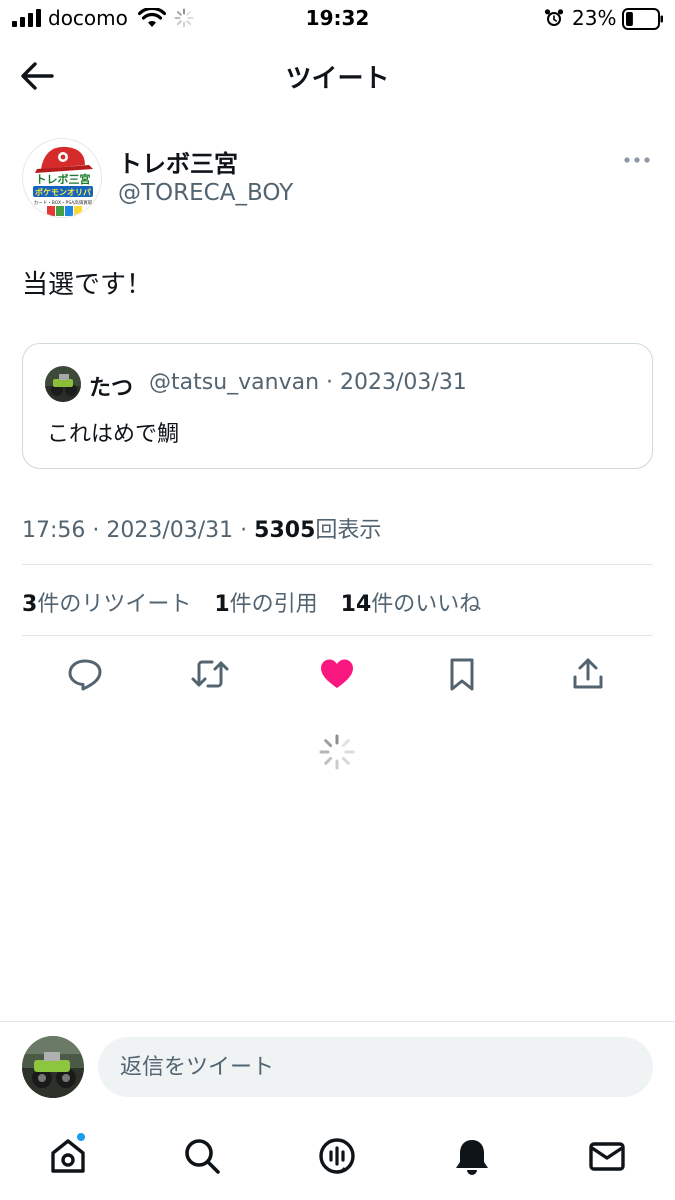 The width and height of the screenshot is (675, 1200). I want to click on more-options-icon, so click(637, 160).